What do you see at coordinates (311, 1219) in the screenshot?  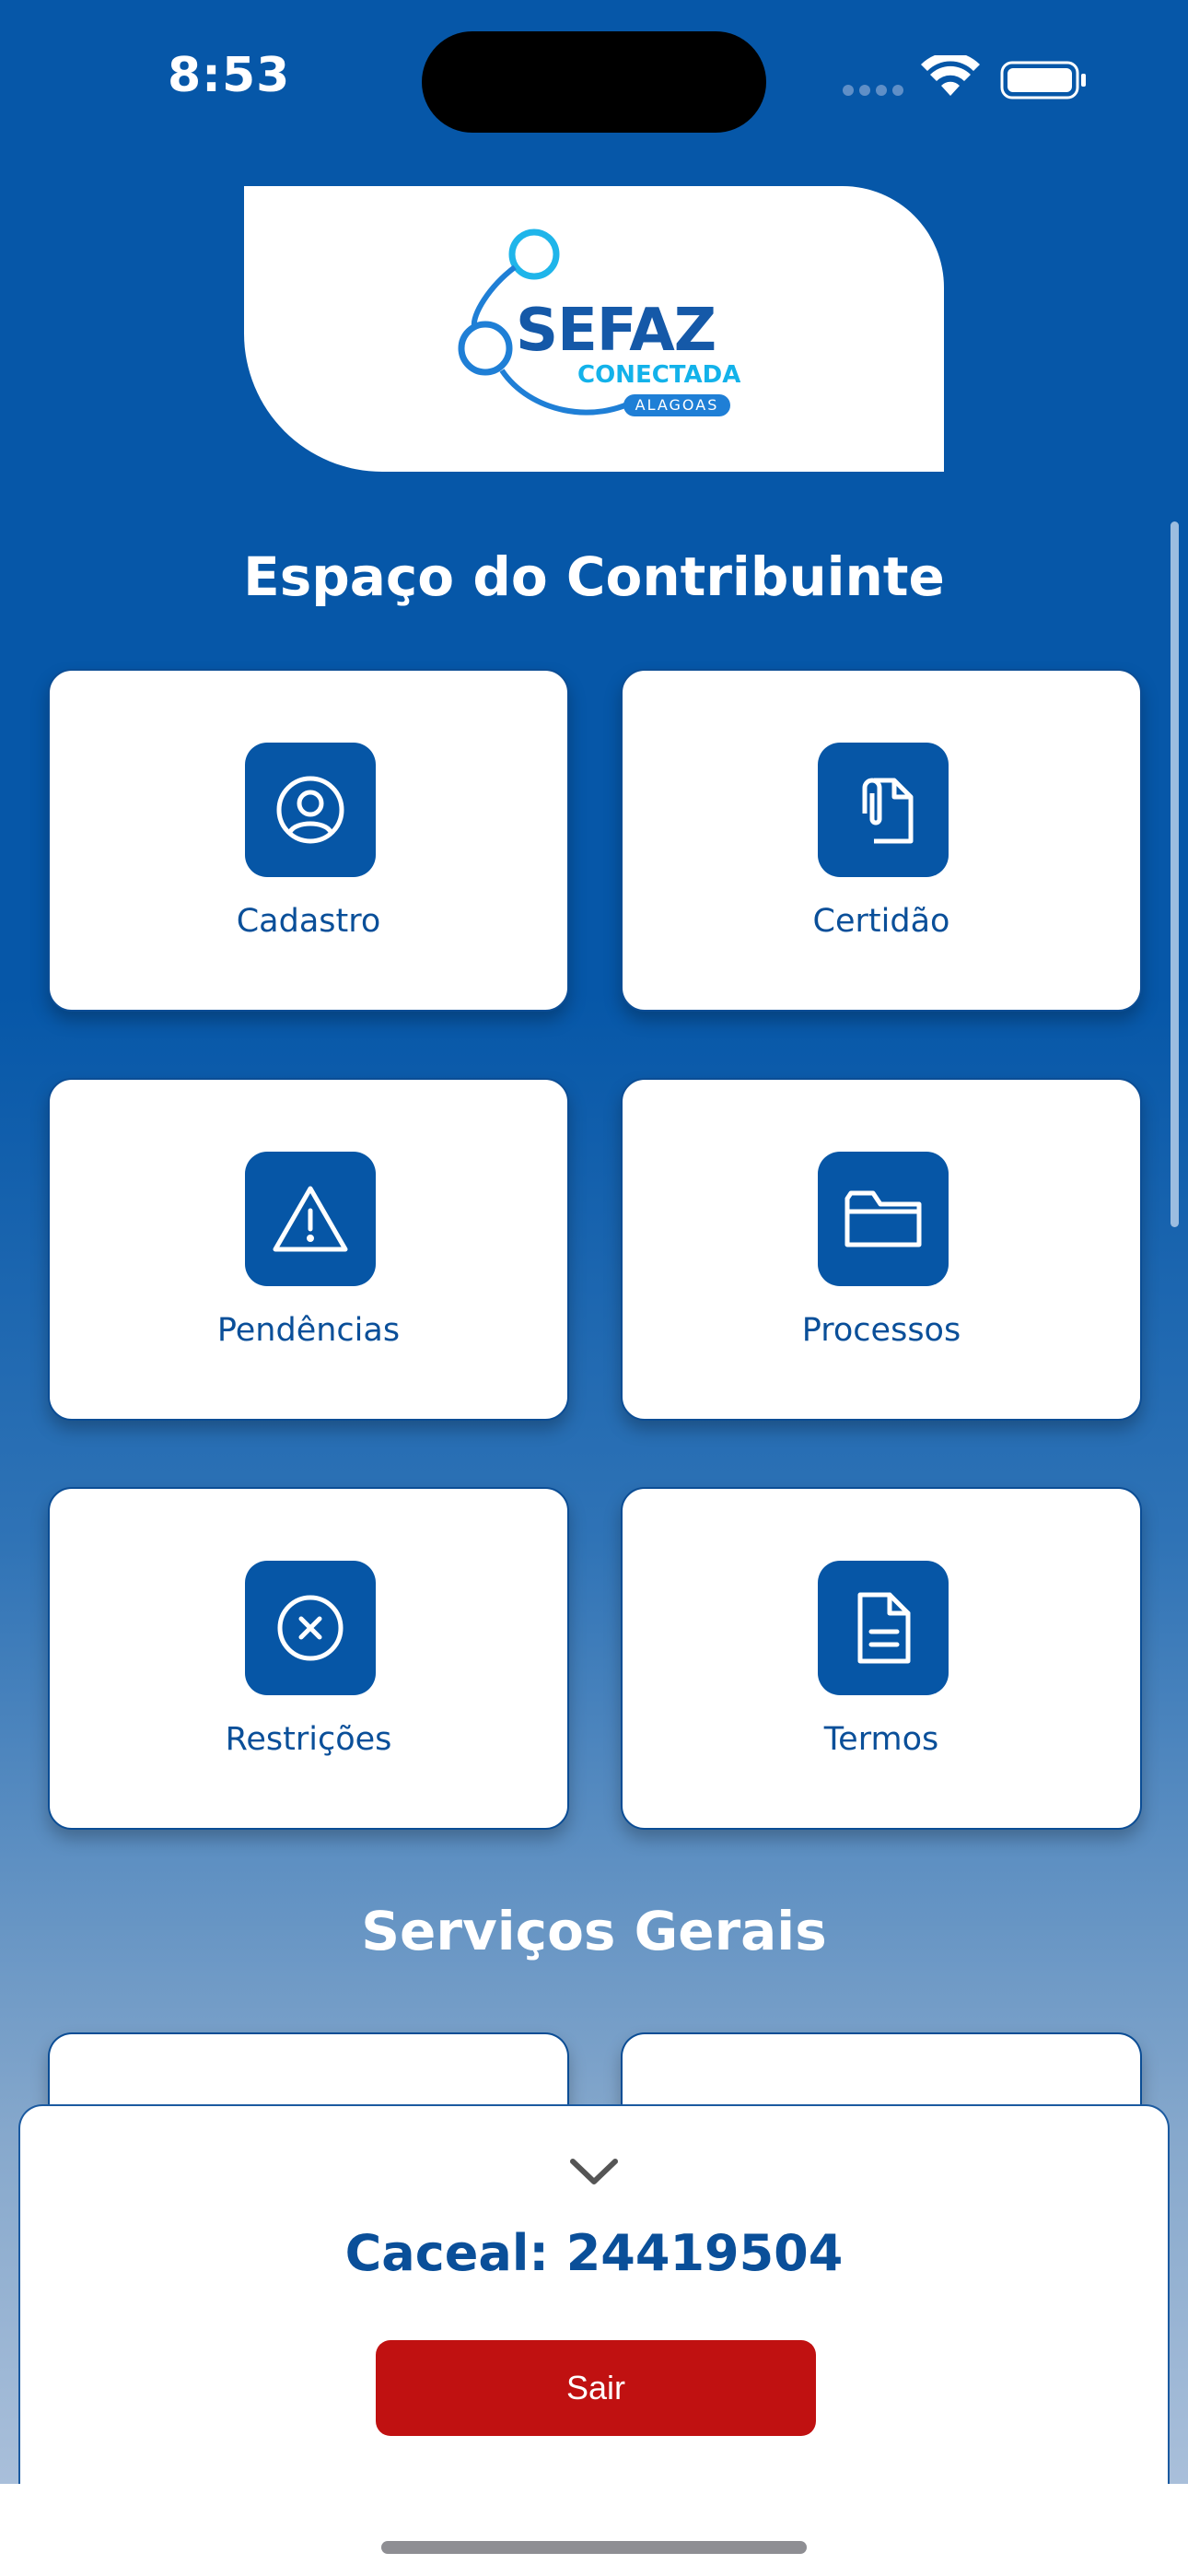 I see `warning-triangle-icon` at bounding box center [311, 1219].